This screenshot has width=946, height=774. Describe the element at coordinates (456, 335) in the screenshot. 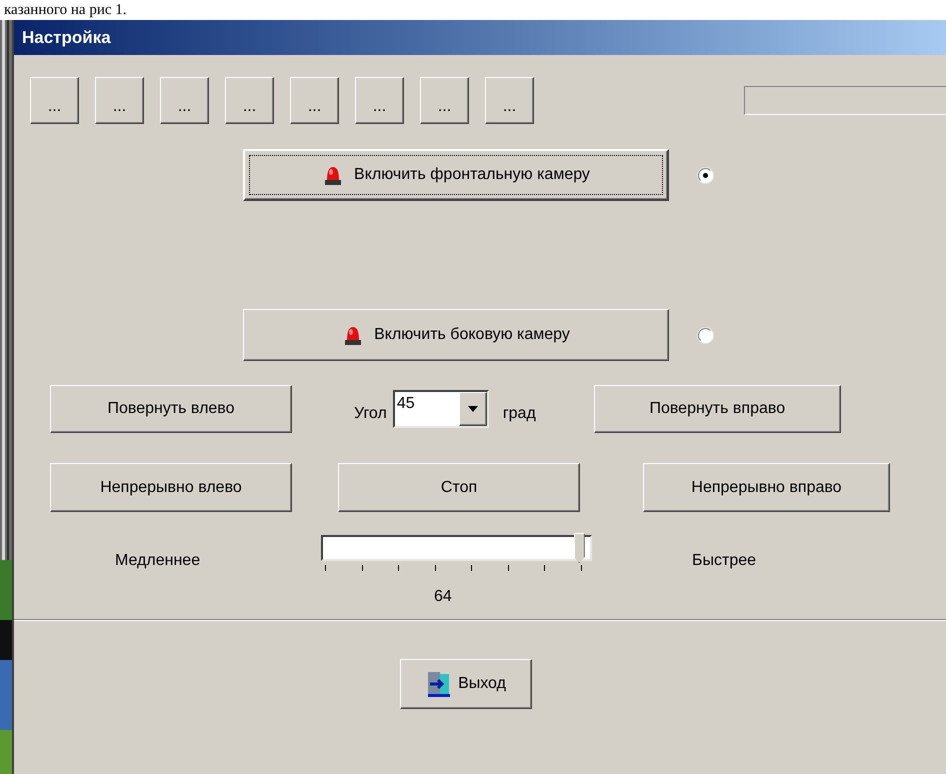

I see `camera-button: Включить боковую камеру` at that location.